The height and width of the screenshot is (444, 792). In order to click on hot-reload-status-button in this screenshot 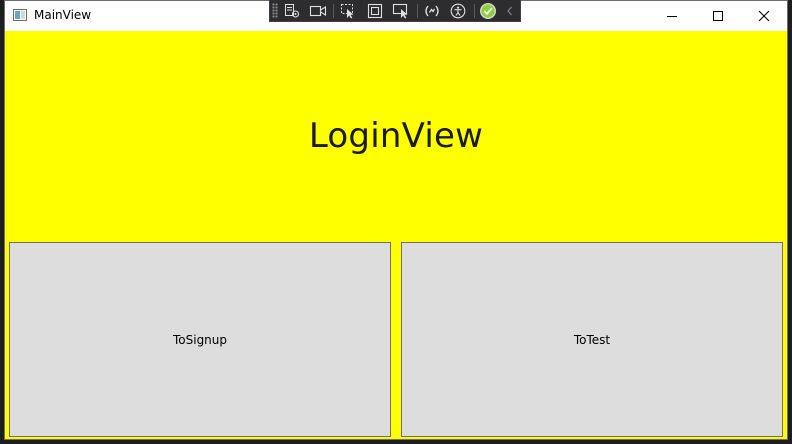, I will do `click(488, 11)`.